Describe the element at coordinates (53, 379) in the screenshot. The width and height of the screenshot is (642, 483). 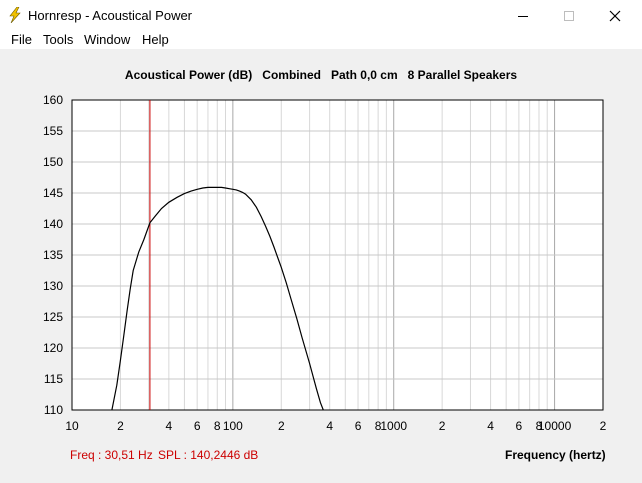
I see `y-tick-label: 115` at that location.